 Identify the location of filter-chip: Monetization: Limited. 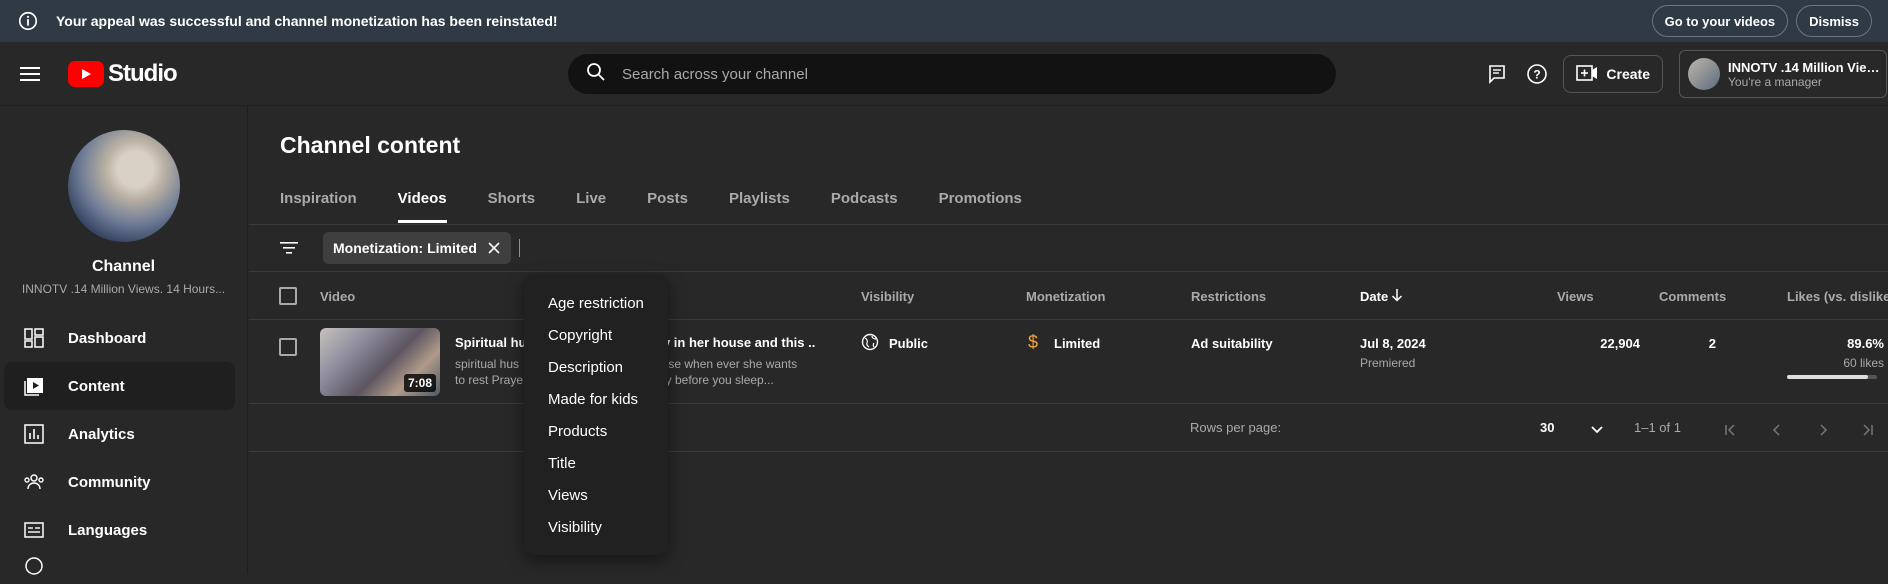
(417, 248).